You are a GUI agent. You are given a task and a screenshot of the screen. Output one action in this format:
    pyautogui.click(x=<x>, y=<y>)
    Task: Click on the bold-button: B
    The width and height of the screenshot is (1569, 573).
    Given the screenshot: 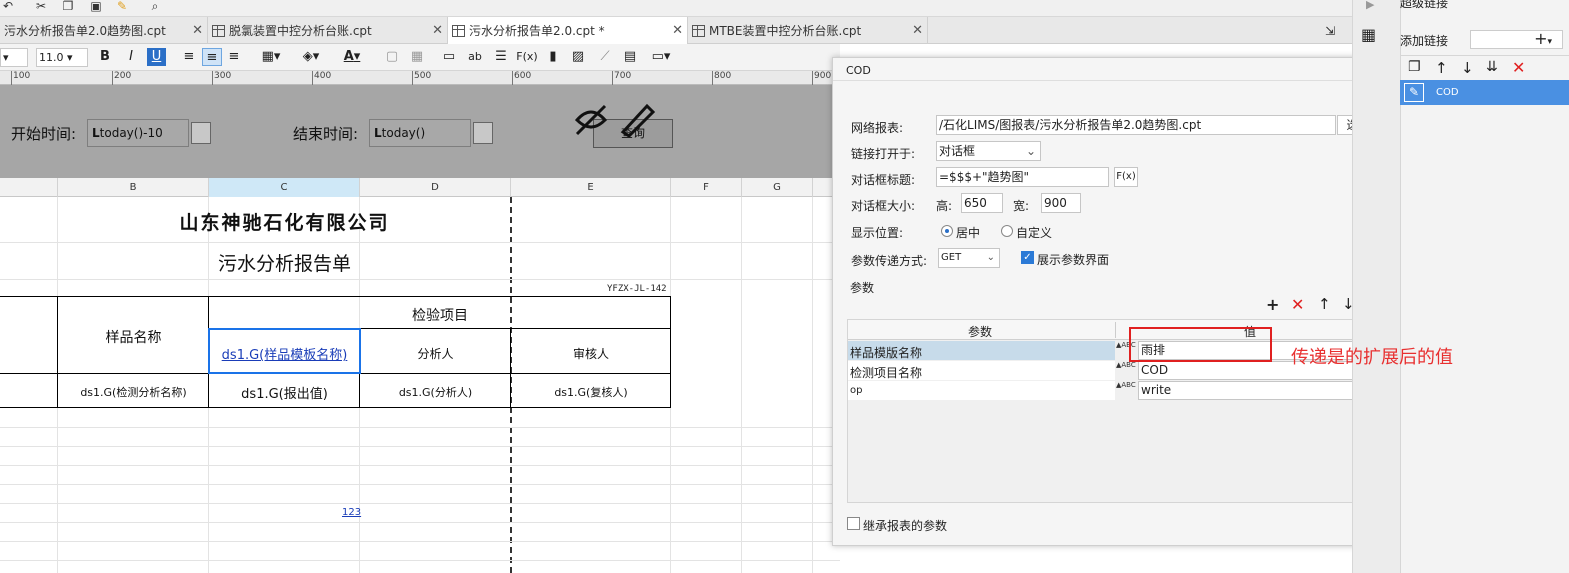 What is the action you would take?
    pyautogui.click(x=105, y=57)
    